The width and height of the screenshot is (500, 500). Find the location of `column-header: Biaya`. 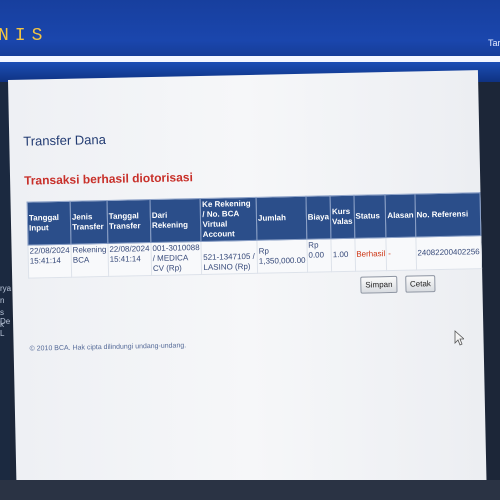

column-header: Biaya is located at coordinates (318, 217).